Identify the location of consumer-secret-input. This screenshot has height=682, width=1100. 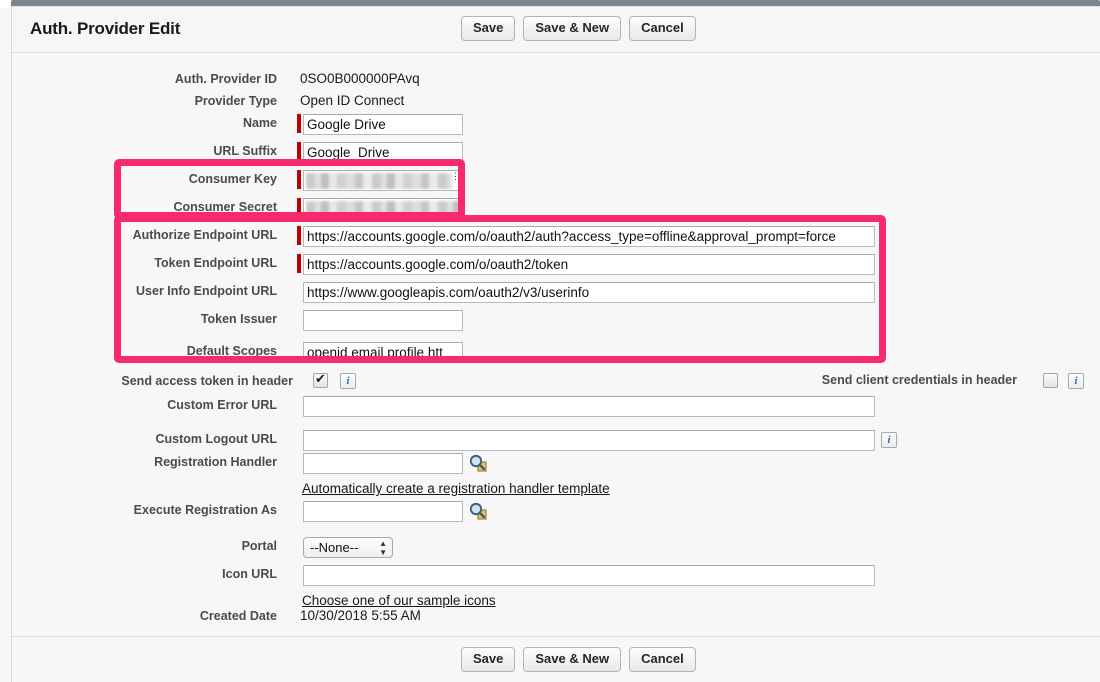
(383, 208).